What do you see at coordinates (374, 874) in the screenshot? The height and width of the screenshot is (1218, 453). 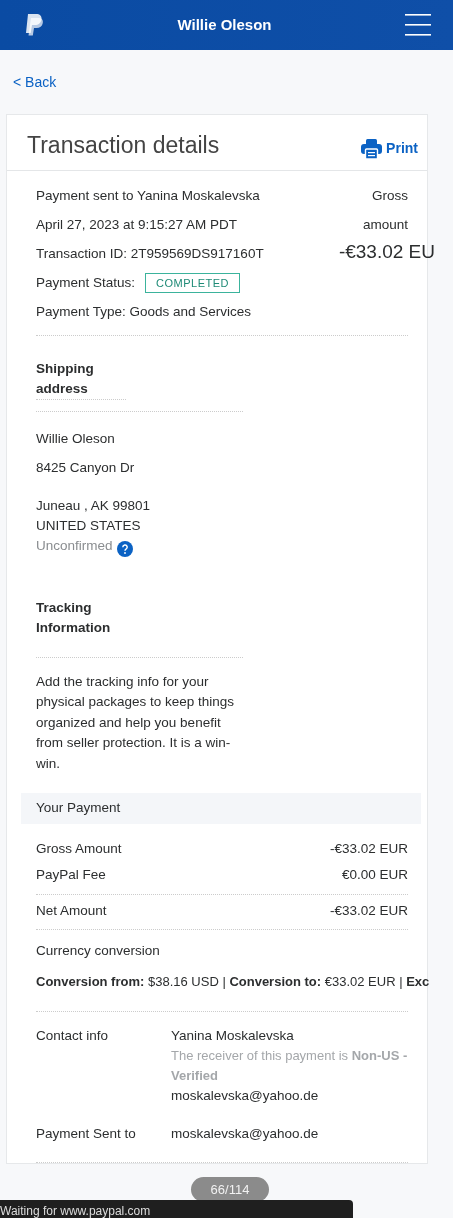 I see `amount-value: €0.00 EUR` at bounding box center [374, 874].